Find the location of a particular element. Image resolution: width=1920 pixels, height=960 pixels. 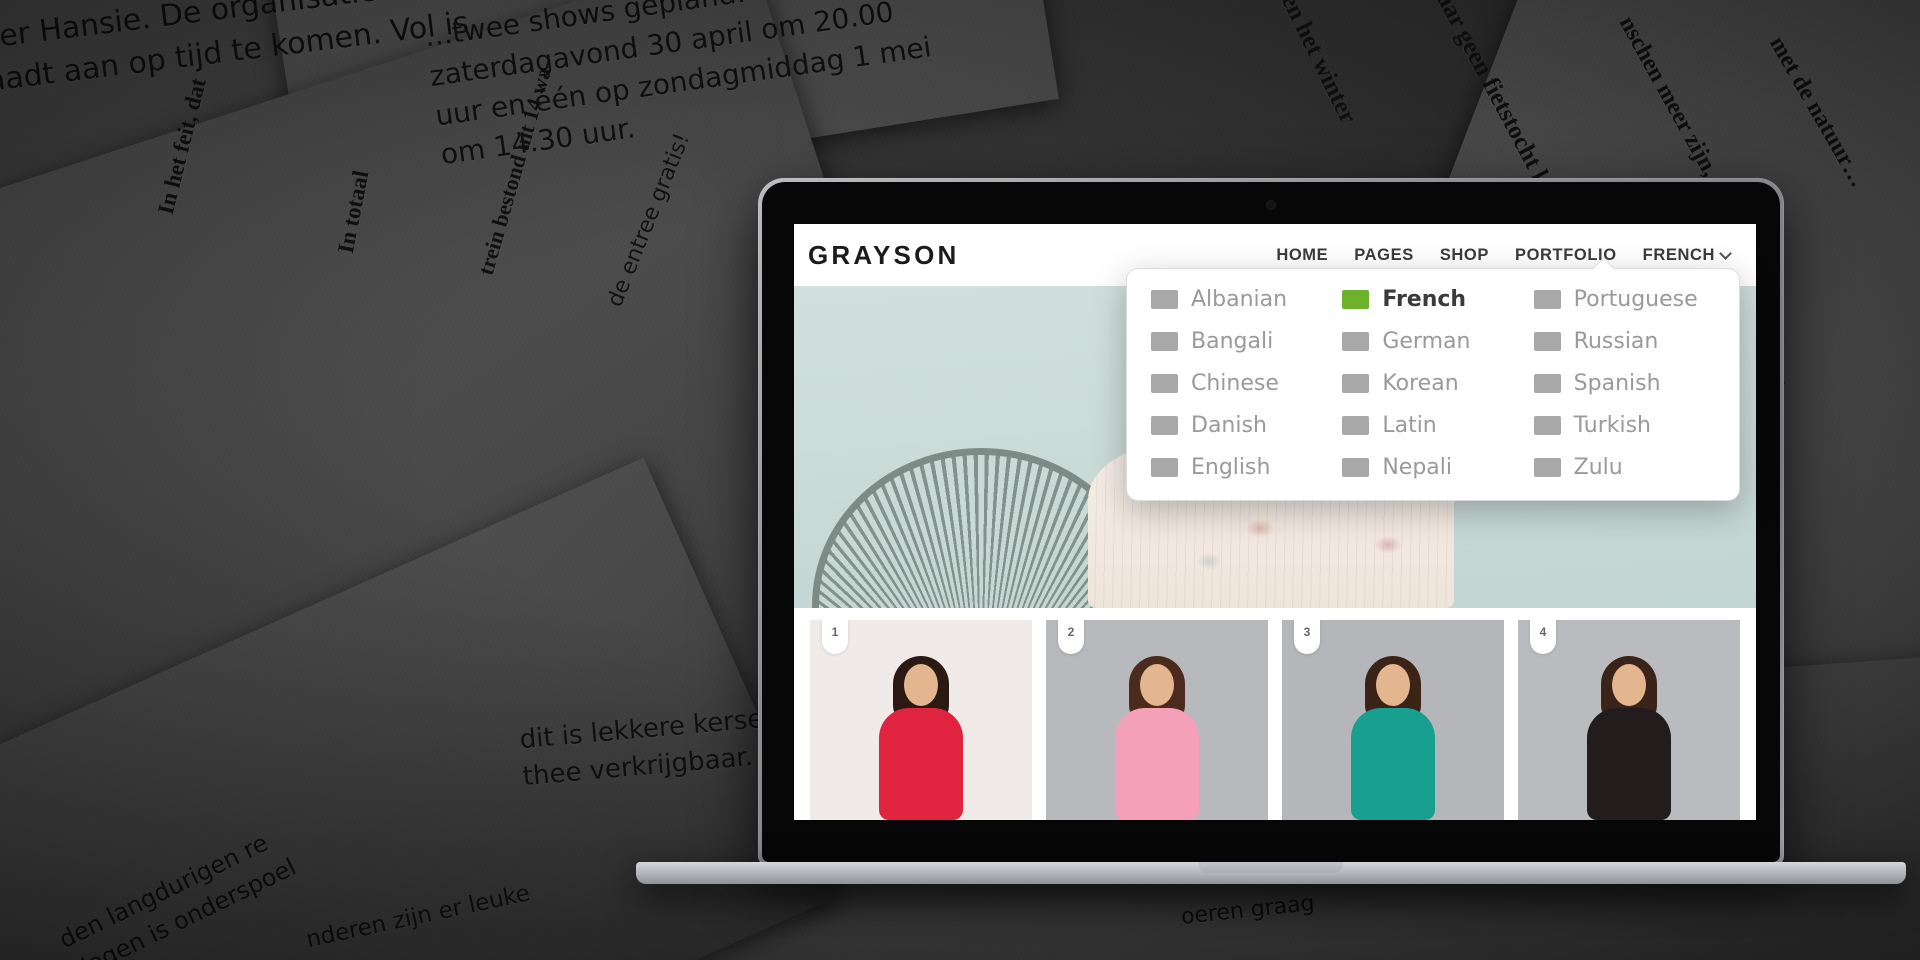

language-label: Nepali is located at coordinates (1417, 467).